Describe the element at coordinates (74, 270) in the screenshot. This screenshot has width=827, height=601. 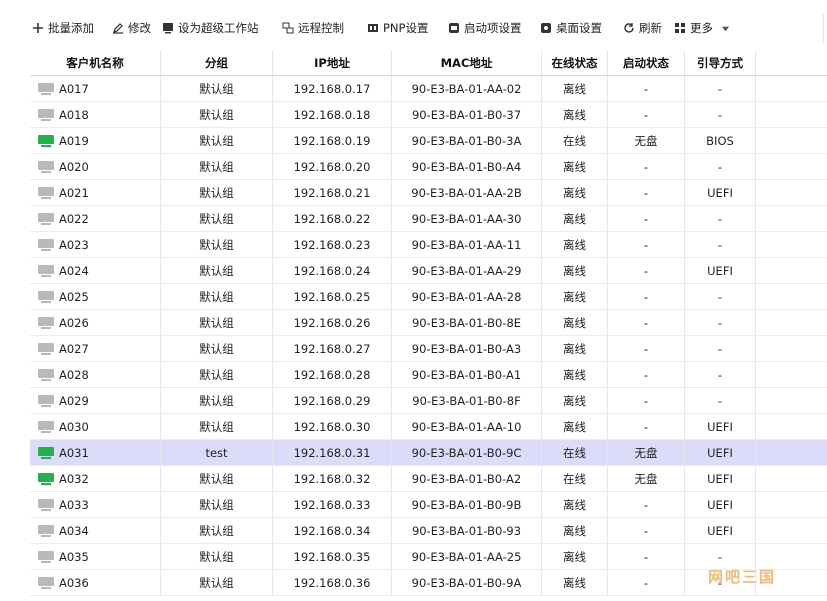
I see `client-name: A024` at that location.